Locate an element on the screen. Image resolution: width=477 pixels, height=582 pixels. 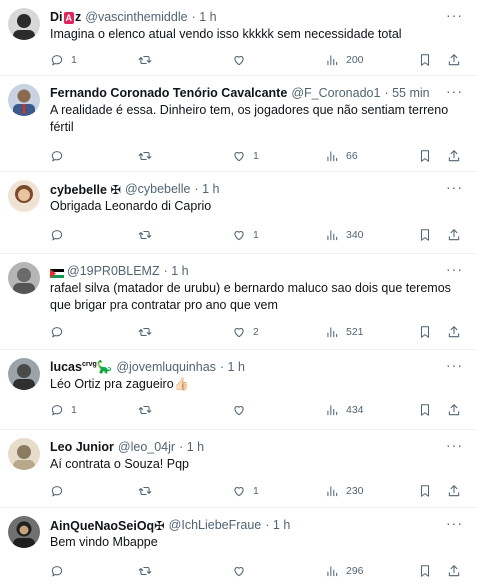
views-button: 296 is located at coordinates (344, 571).